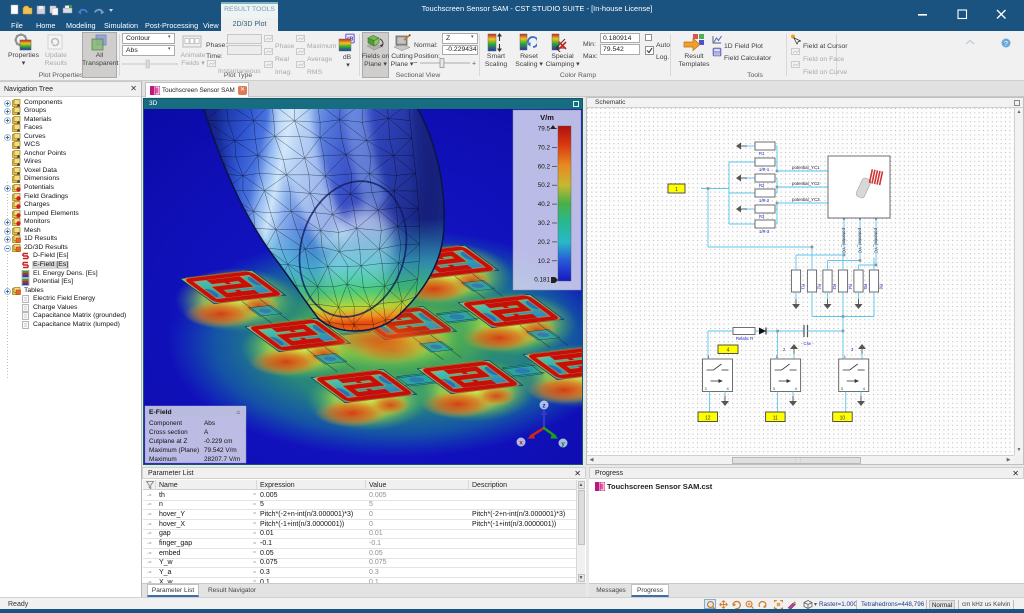 The height and width of the screenshot is (613, 1024). Describe the element at coordinates (544, 129) in the screenshot. I see `svg-text: 79.5` at that location.